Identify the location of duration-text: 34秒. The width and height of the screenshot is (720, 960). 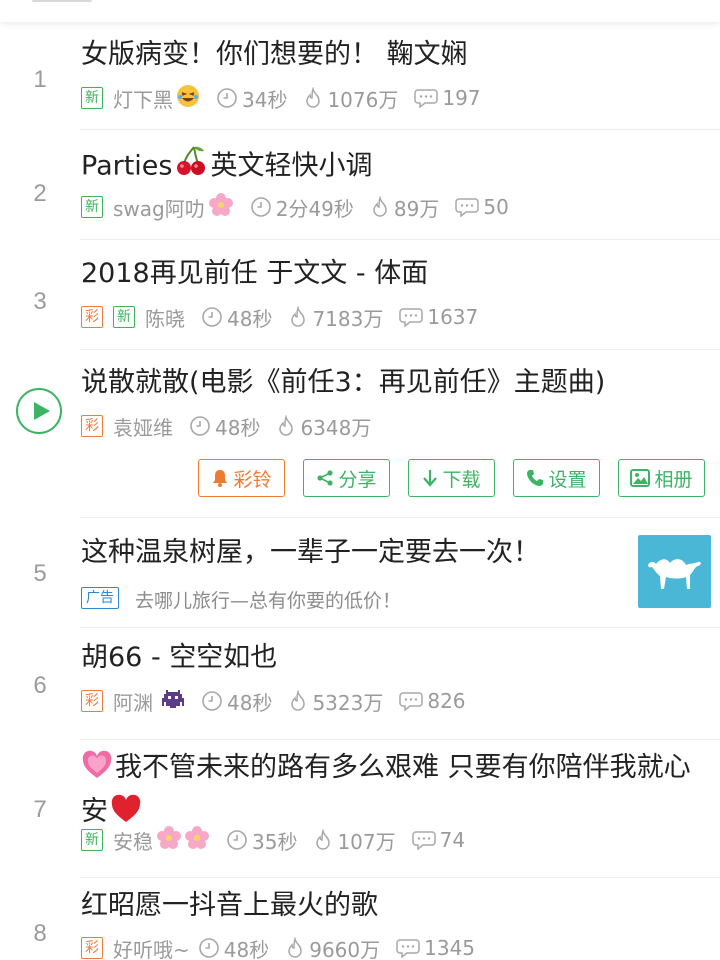
(265, 99).